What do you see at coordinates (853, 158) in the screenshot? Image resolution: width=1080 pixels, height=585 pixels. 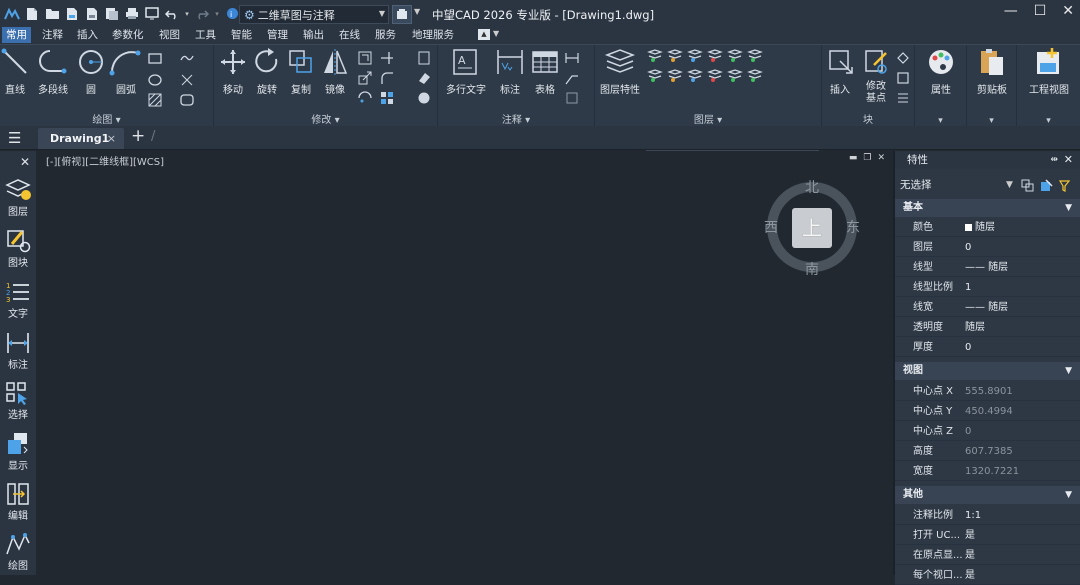 I see `viewport-minimize-button: ▬` at bounding box center [853, 158].